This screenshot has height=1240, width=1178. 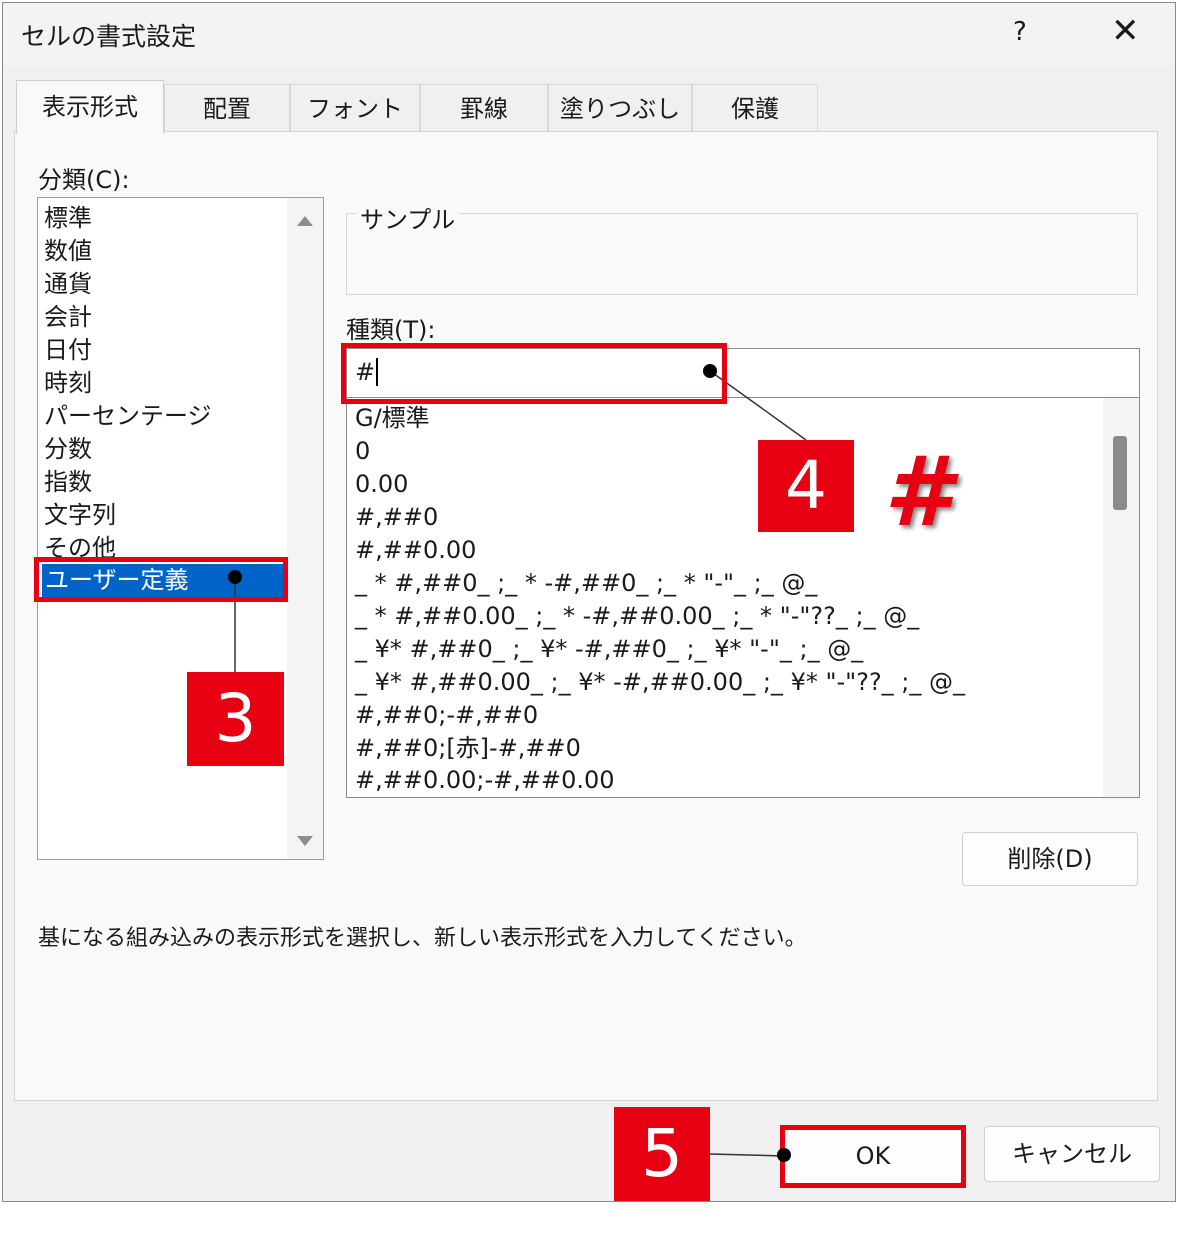 I want to click on tab-number: 表示形式, so click(x=90, y=107).